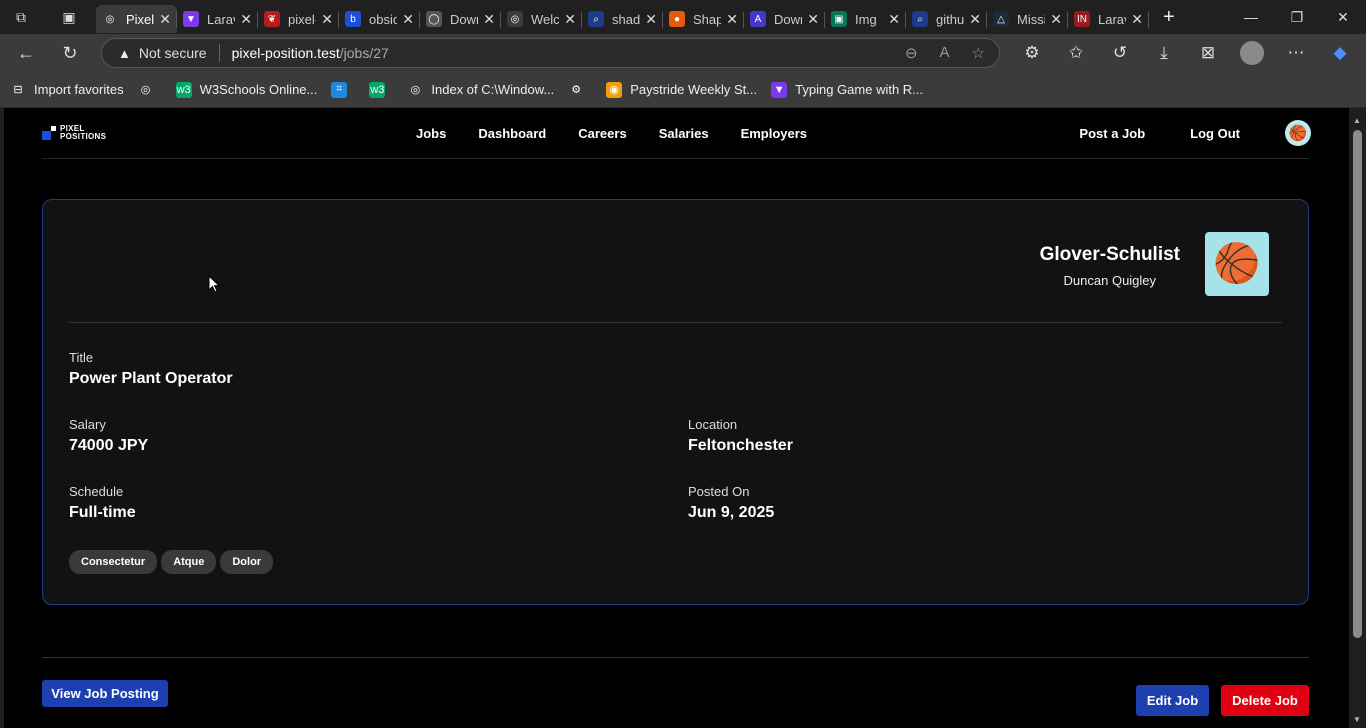 The width and height of the screenshot is (1366, 728). Describe the element at coordinates (140, 19) in the screenshot. I see `tab-title: Pixel Positions` at that location.